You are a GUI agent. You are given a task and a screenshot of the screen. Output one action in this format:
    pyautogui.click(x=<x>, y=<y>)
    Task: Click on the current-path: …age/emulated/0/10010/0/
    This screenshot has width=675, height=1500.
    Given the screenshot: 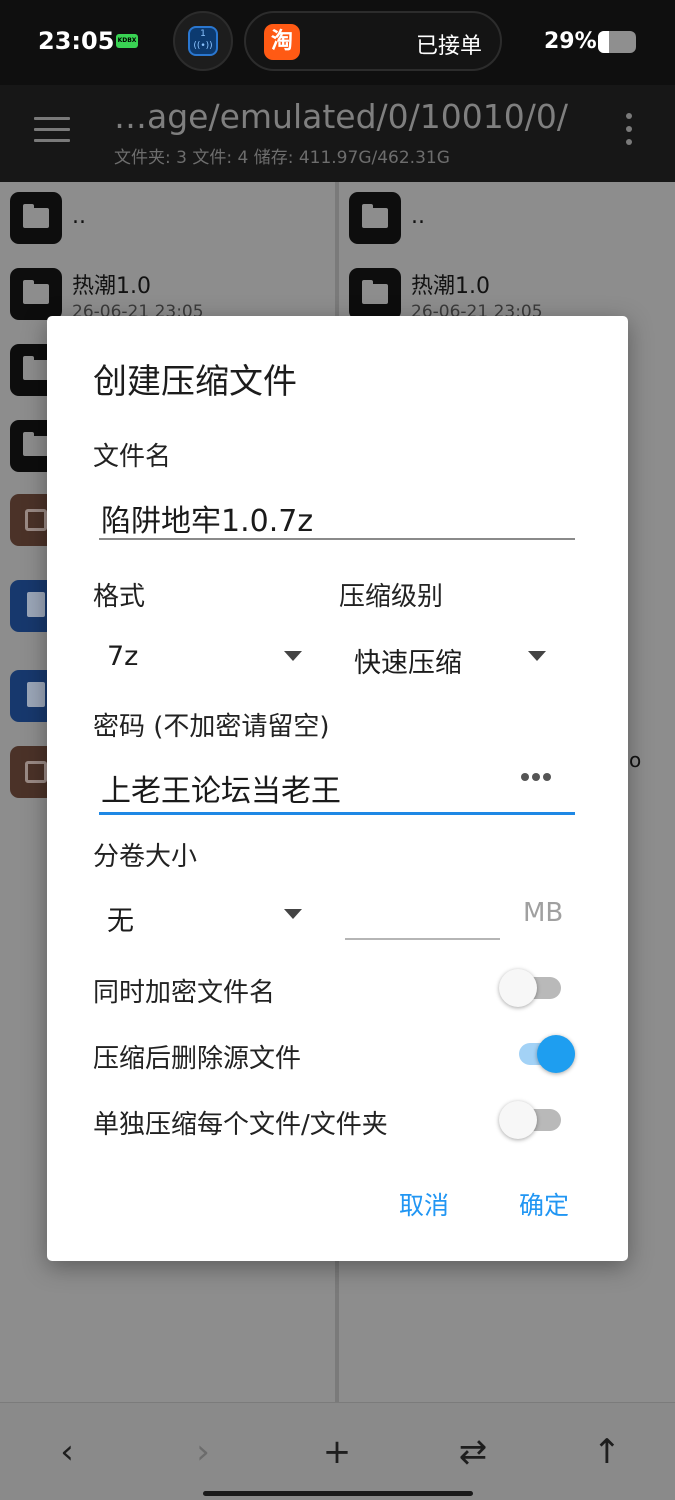 What is the action you would take?
    pyautogui.click(x=341, y=116)
    